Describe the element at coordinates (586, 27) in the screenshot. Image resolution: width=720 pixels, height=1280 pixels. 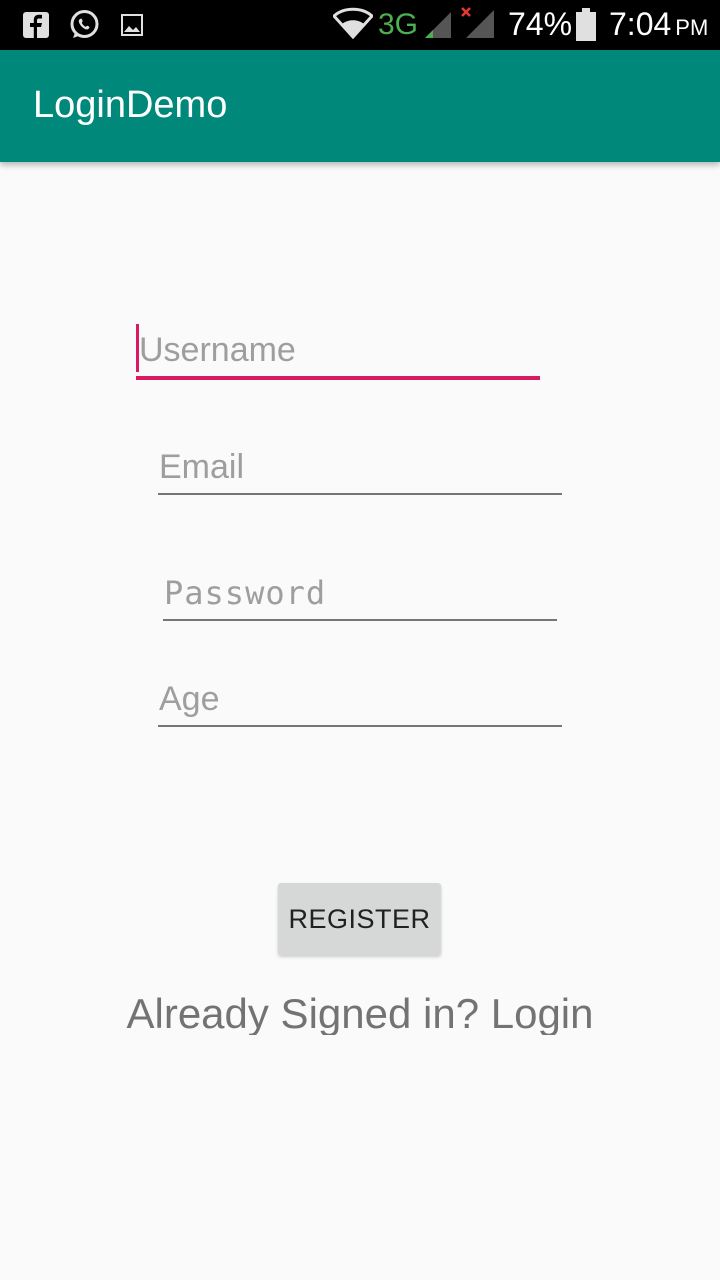
I see `battery-icon` at that location.